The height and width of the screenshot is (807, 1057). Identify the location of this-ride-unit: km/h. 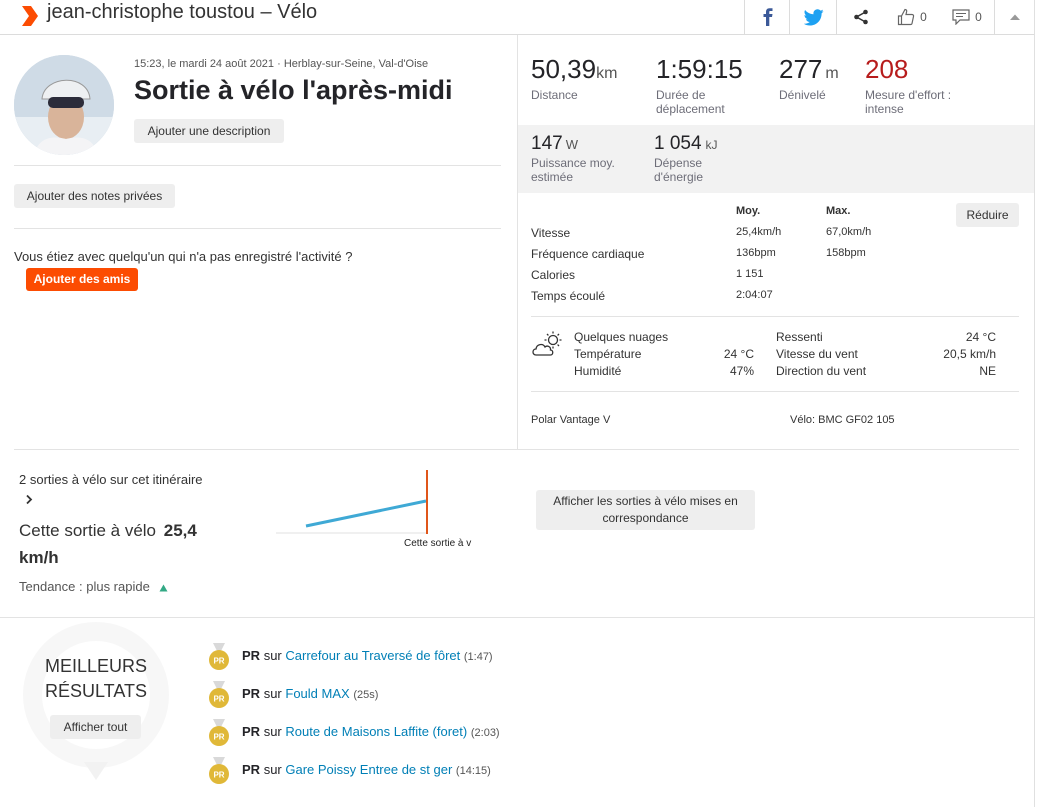
(39, 557).